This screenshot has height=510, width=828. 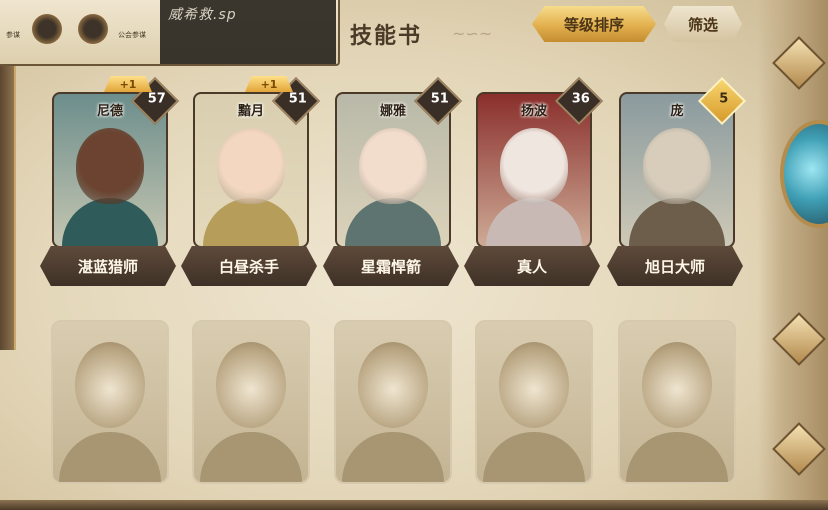 I want to click on hero-title-banner: 星霜悍箭, so click(x=391, y=266).